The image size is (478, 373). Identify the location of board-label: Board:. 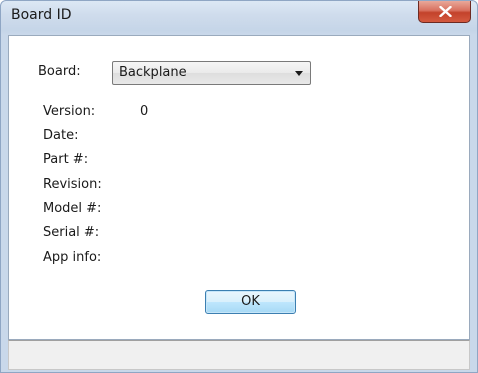
(59, 71).